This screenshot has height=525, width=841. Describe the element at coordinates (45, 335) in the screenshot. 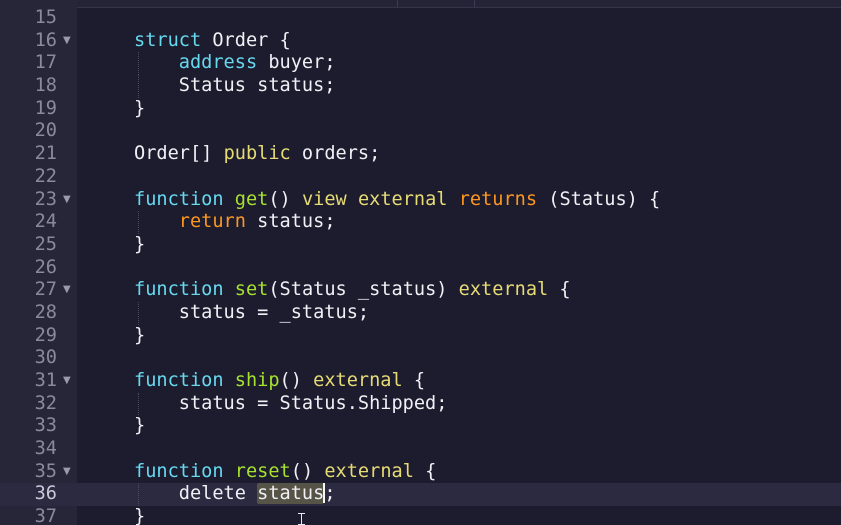

I see `line-number: 29` at that location.